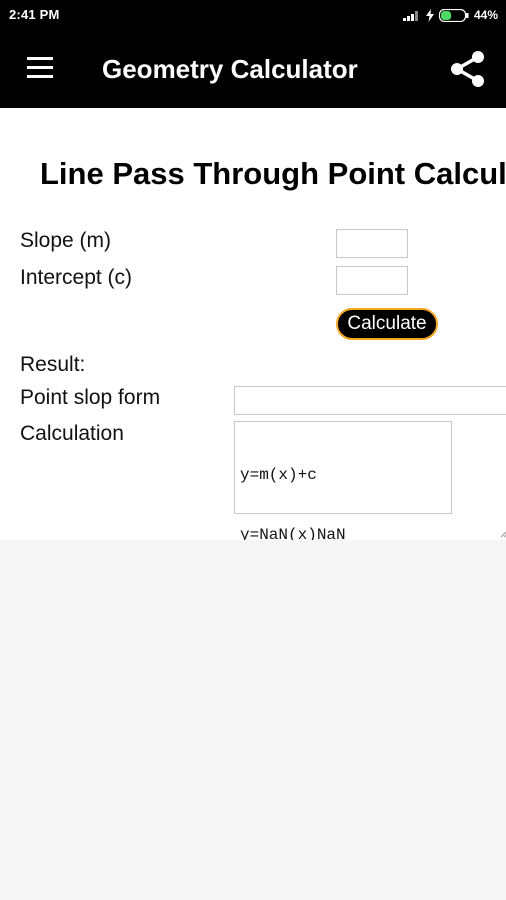 This screenshot has width=506, height=900. What do you see at coordinates (293, 533) in the screenshot?
I see `calculation-line: y=NaN(x)NaN` at bounding box center [293, 533].